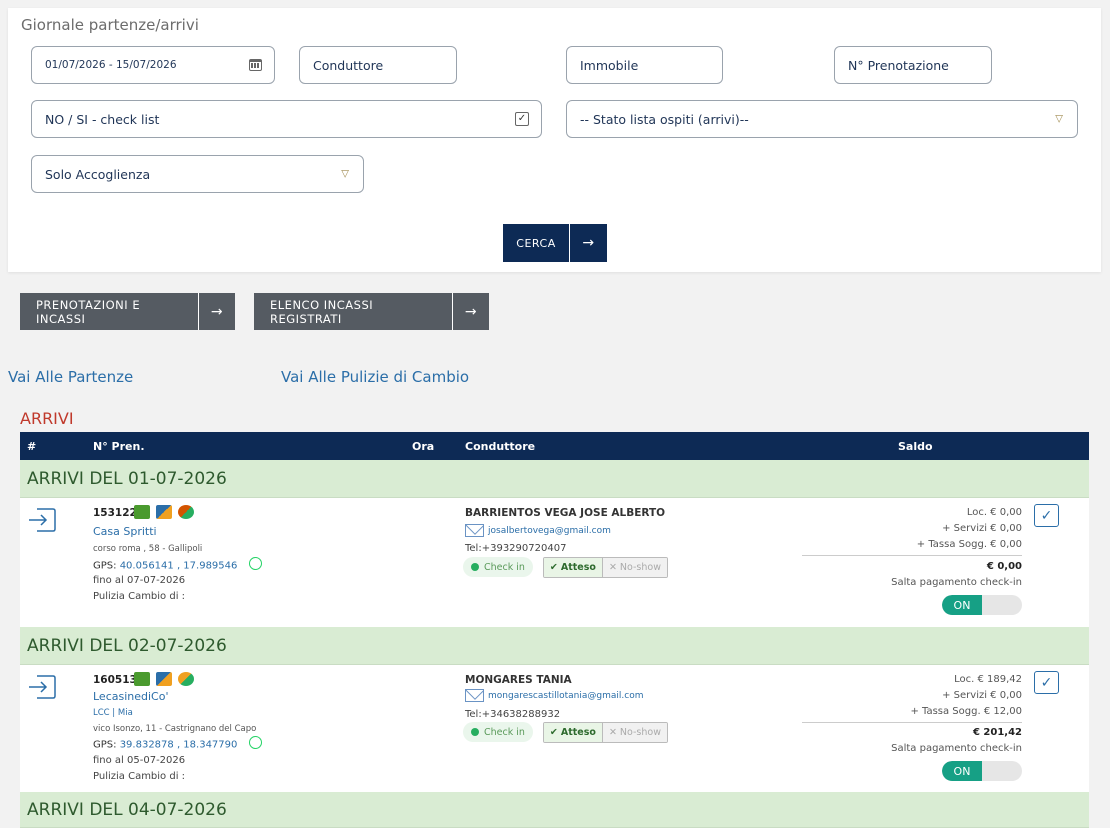 The width and height of the screenshot is (1110, 828). What do you see at coordinates (609, 65) in the screenshot?
I see `immobile-placeholder: Immobile` at bounding box center [609, 65].